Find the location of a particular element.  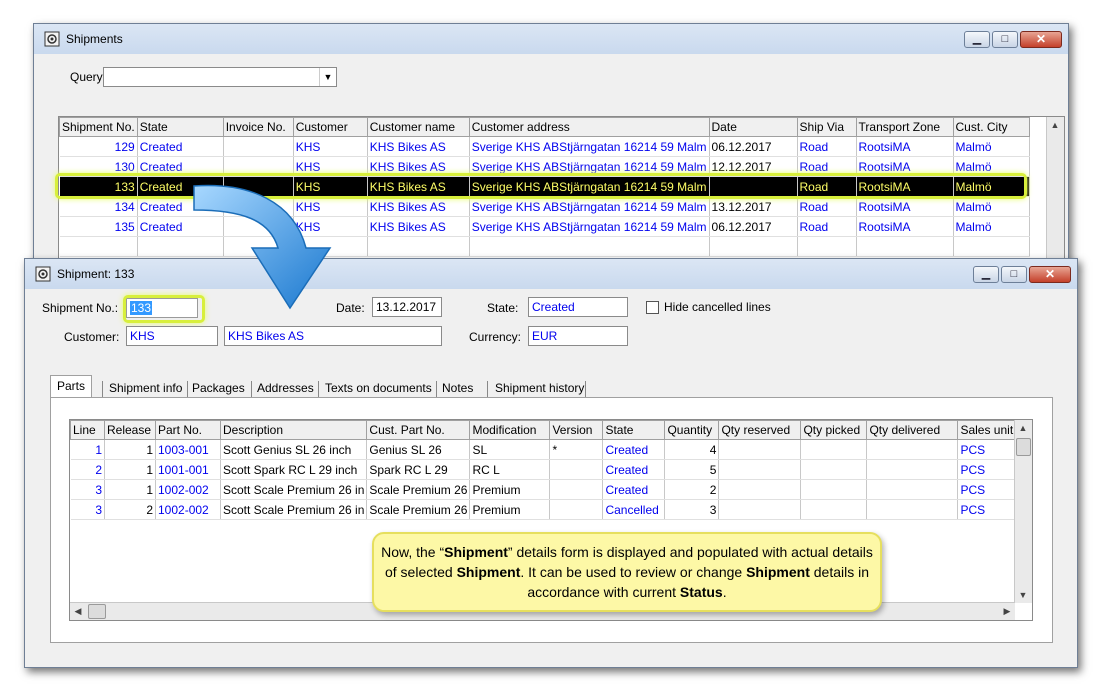

column-header: Ship Via is located at coordinates (826, 127).